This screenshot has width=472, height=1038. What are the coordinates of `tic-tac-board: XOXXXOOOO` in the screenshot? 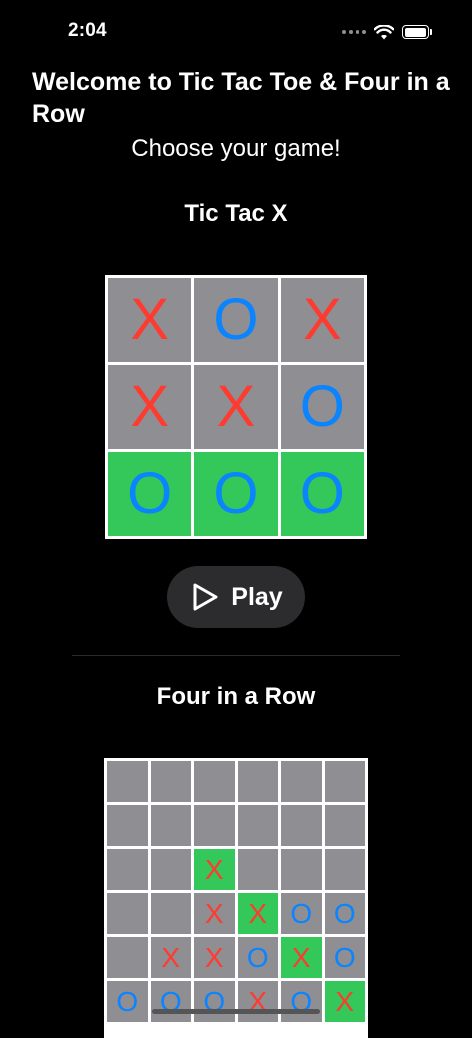 It's located at (236, 407).